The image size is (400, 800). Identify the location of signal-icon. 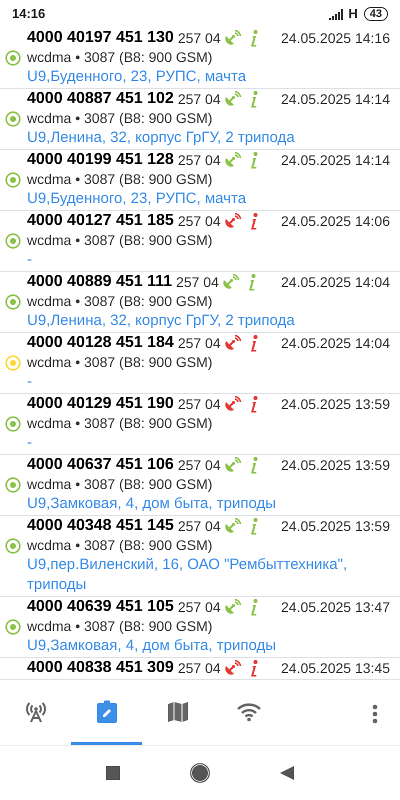
(337, 14).